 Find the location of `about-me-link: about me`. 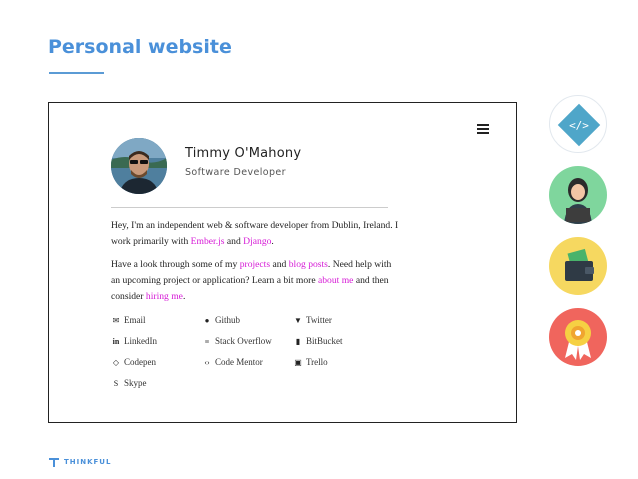

about-me-link: about me is located at coordinates (335, 280).